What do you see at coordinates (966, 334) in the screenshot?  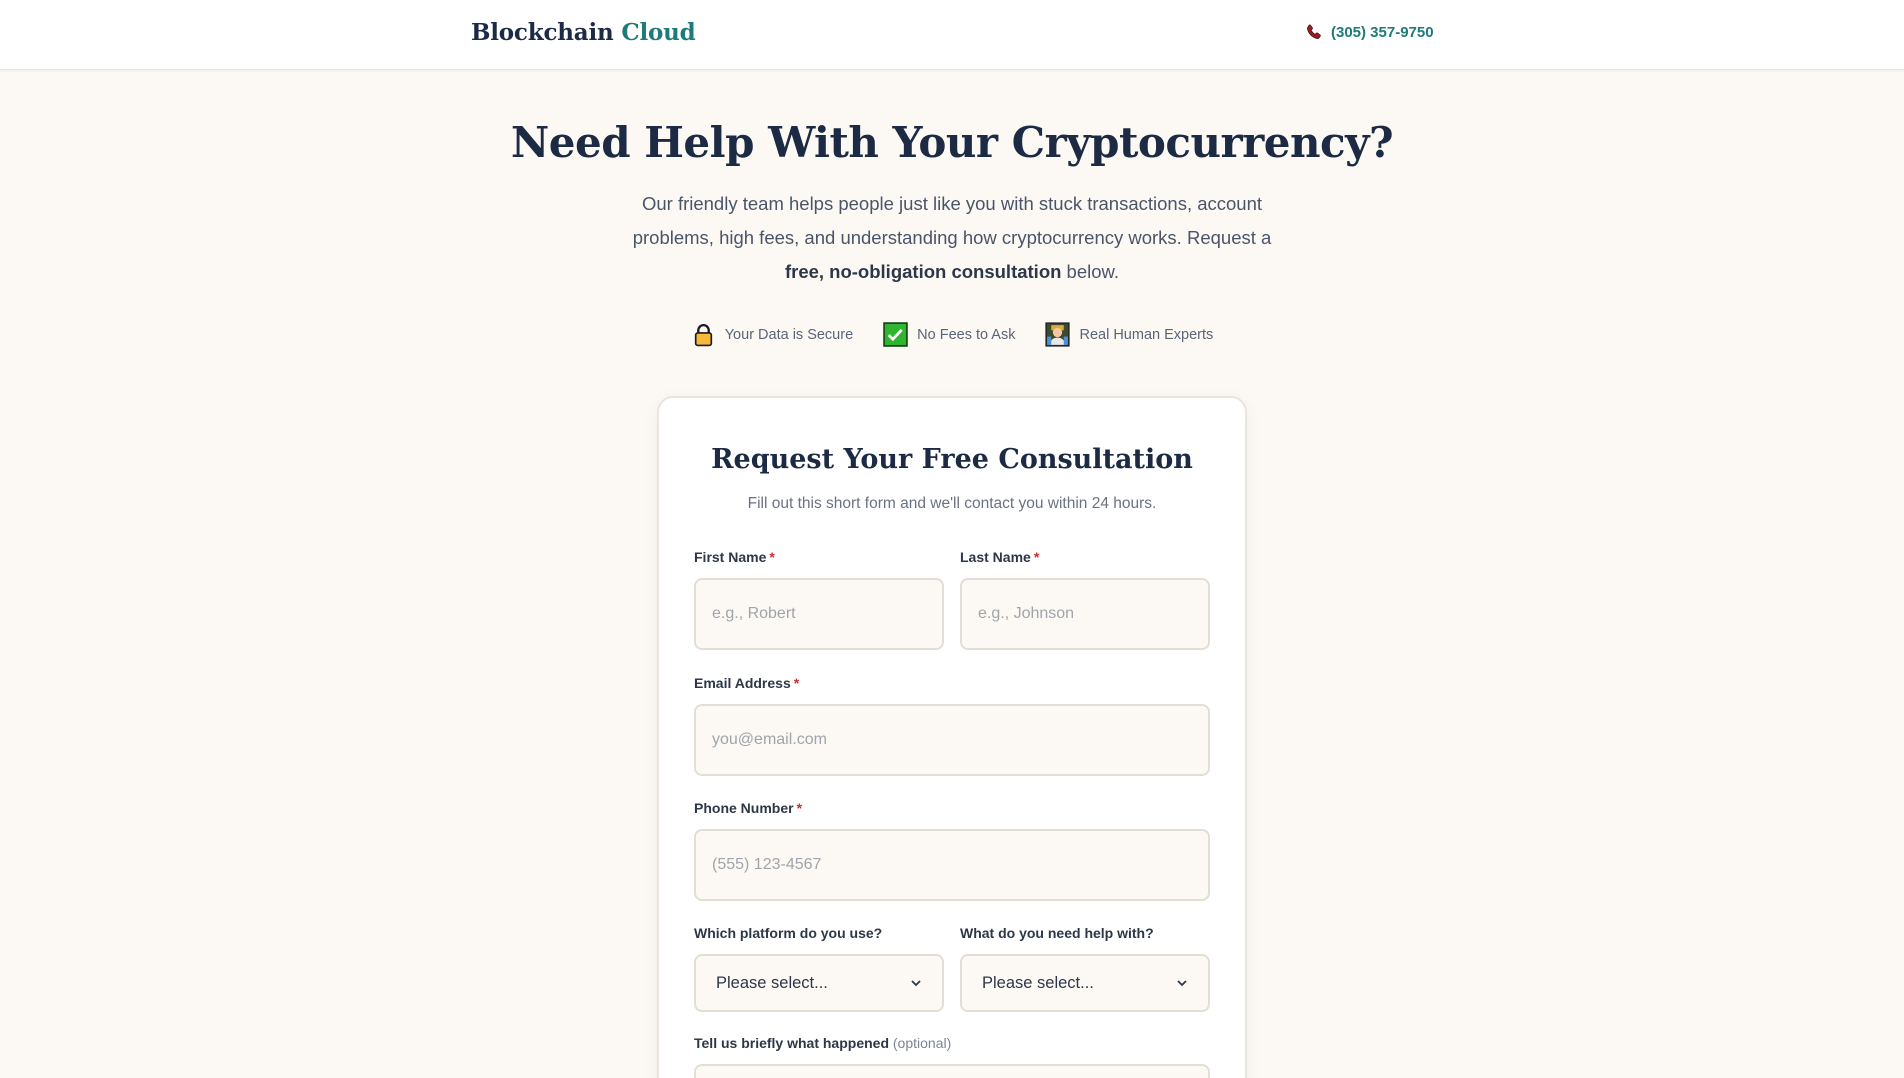 I see `badge-no-fees-label: No Fees to Ask` at bounding box center [966, 334].